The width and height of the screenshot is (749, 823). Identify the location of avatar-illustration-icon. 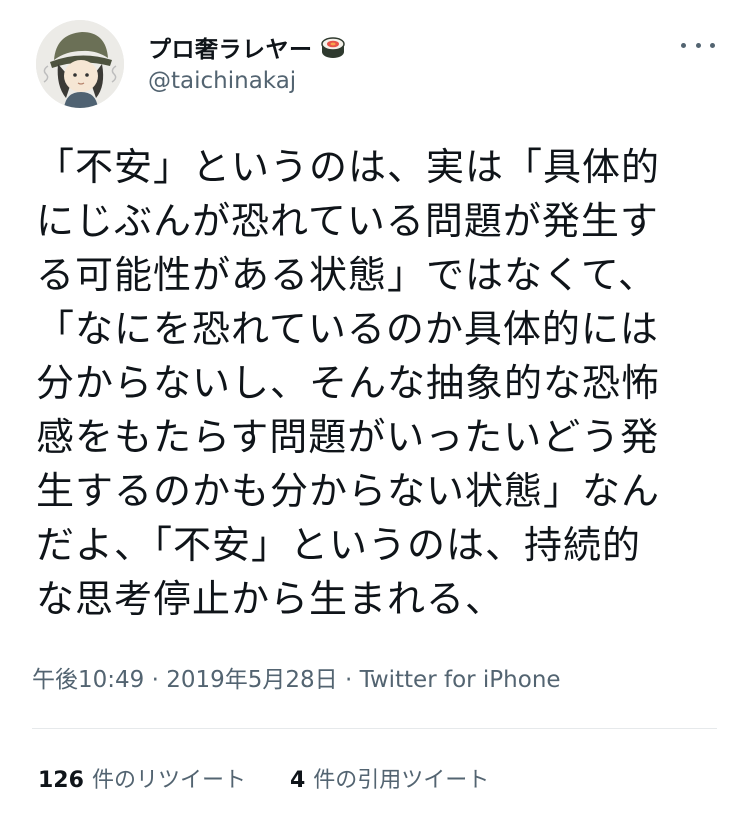
(80, 64).